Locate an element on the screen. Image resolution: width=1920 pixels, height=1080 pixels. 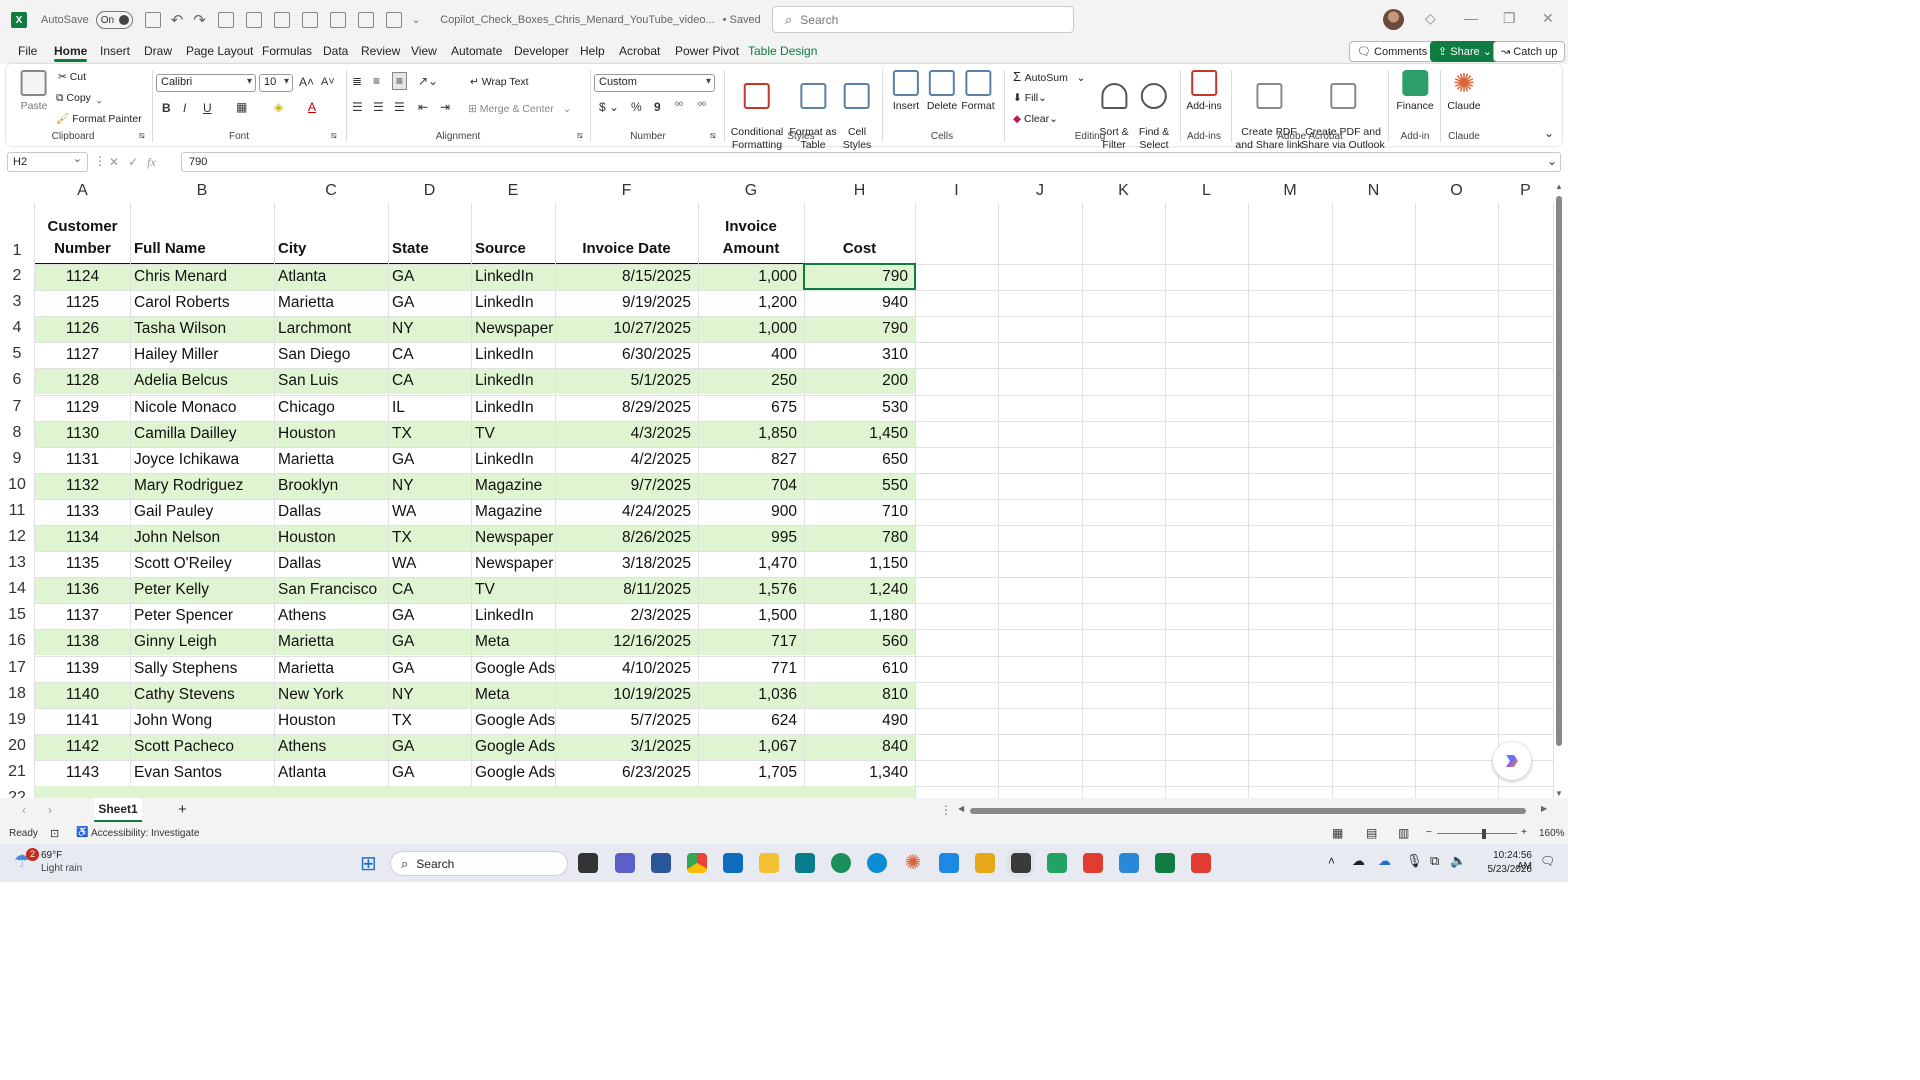
table-cell: 2/3/2025 is located at coordinates (626, 616).